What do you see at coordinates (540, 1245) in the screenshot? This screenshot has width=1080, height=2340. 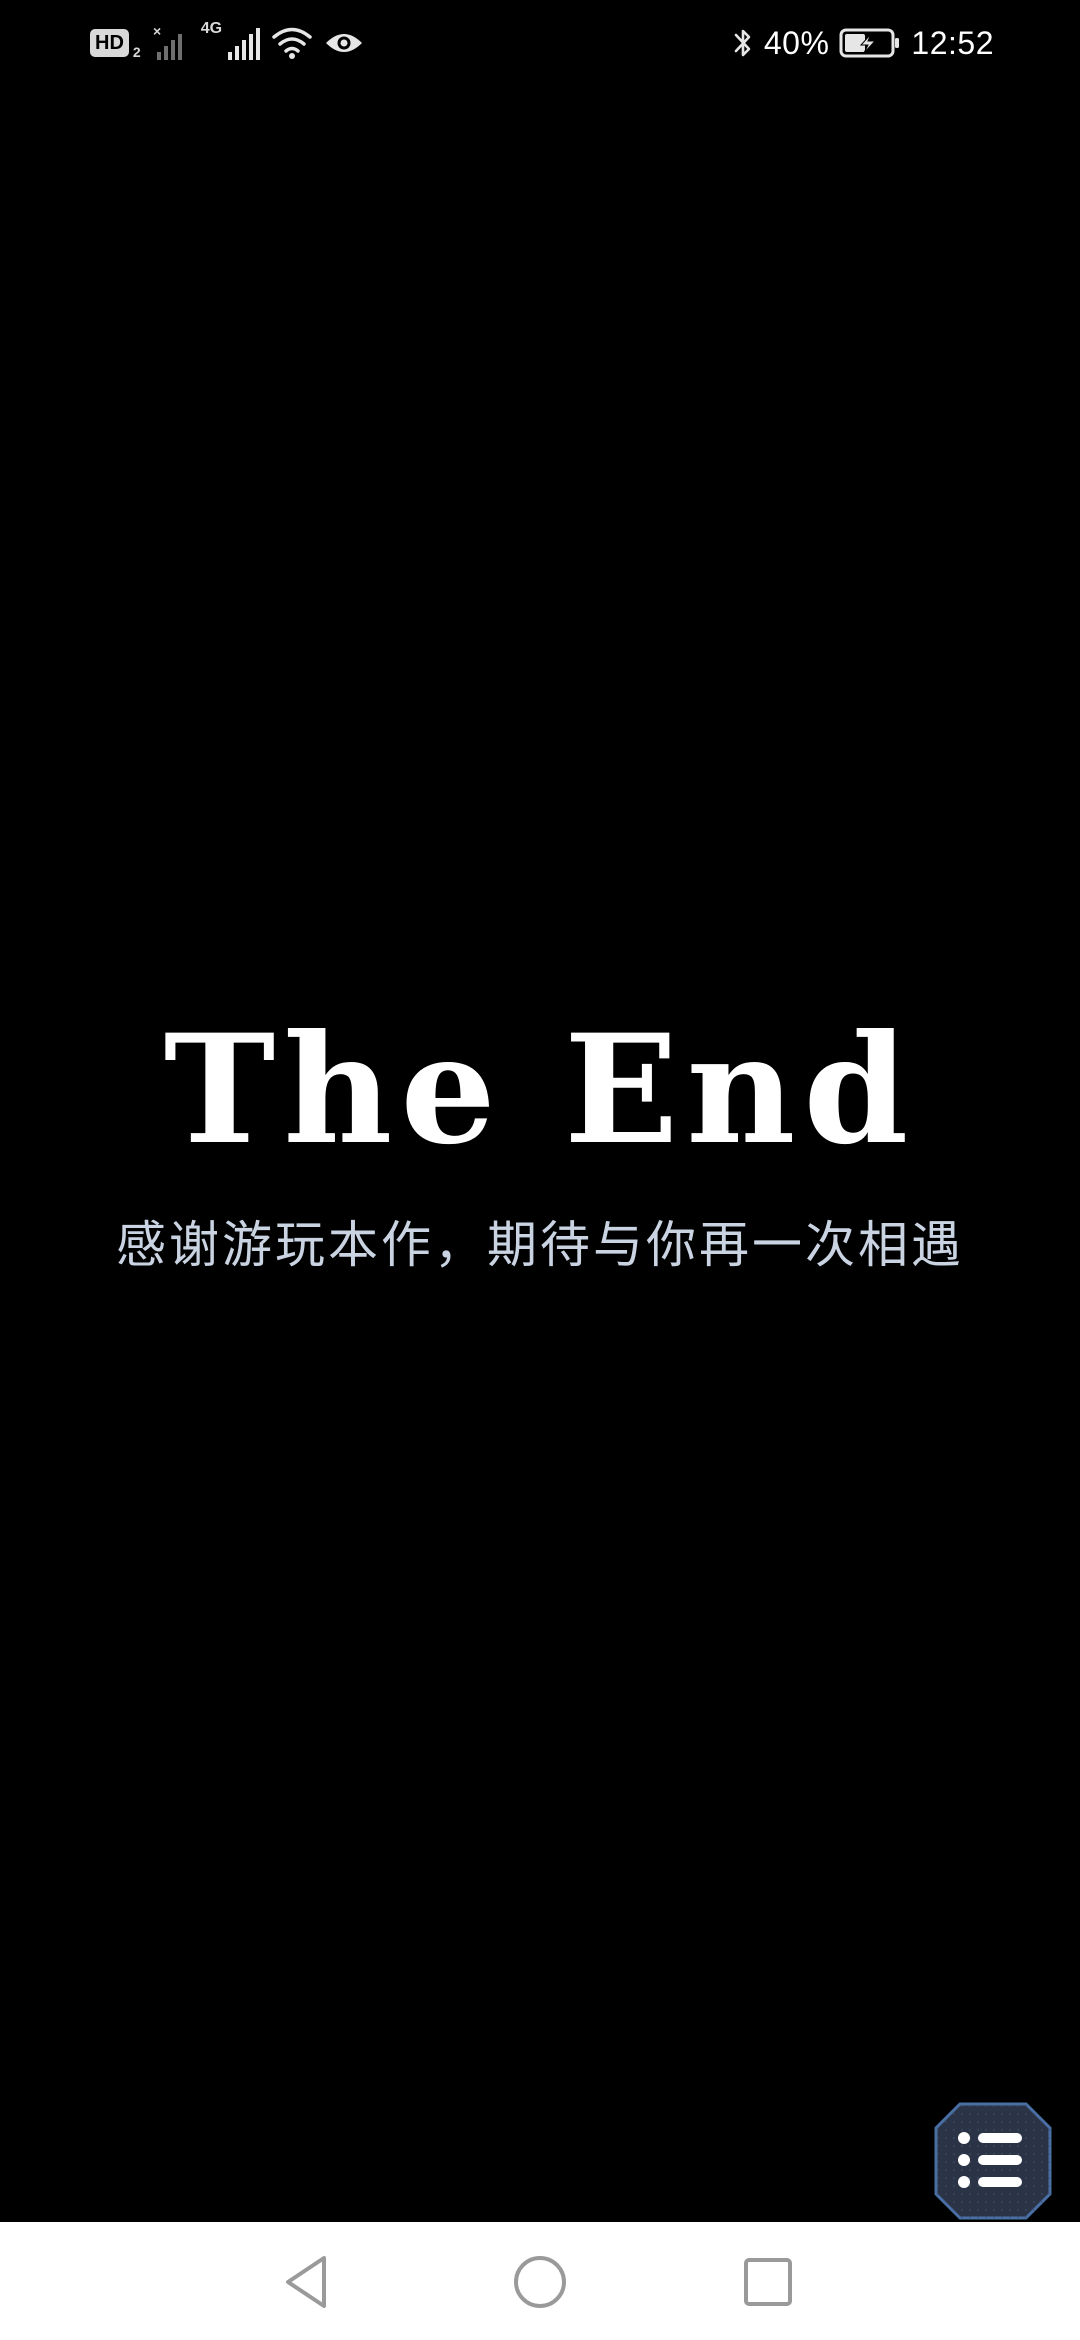 I see `ending-subtitle: 感谢游玩本作，期待与你再一次相遇` at bounding box center [540, 1245].